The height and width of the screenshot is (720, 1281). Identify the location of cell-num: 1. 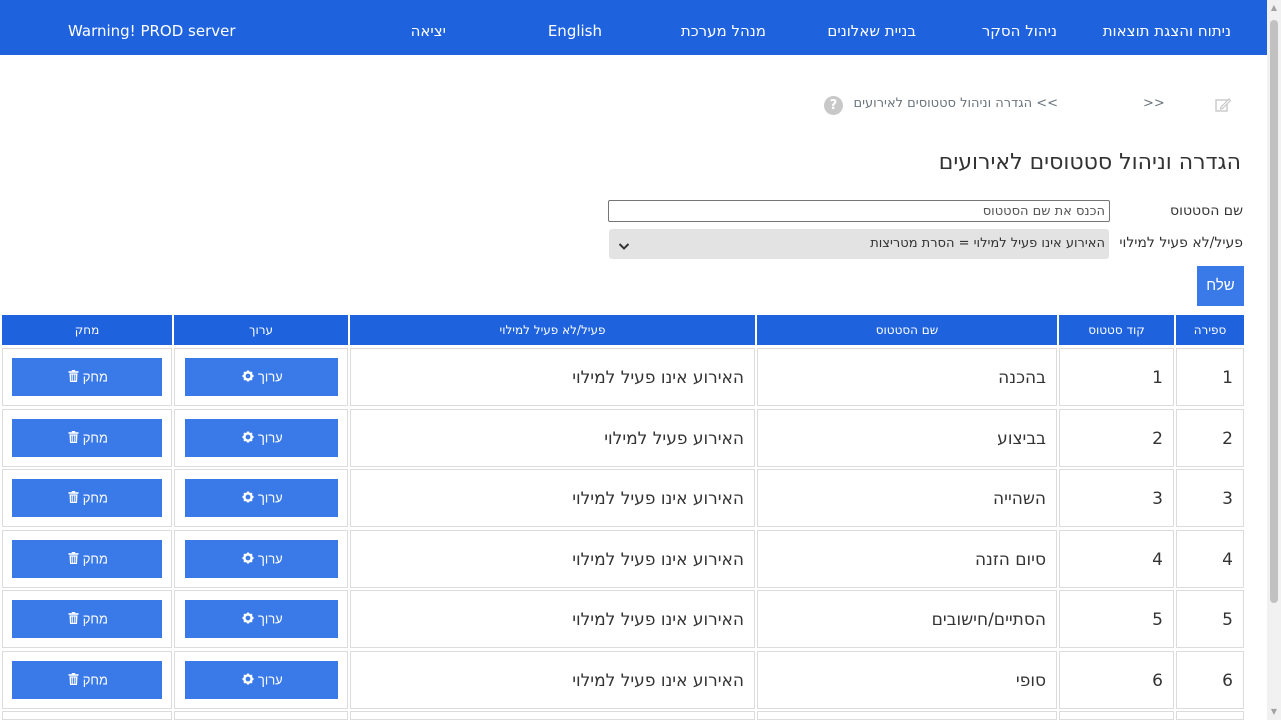
(1210, 377).